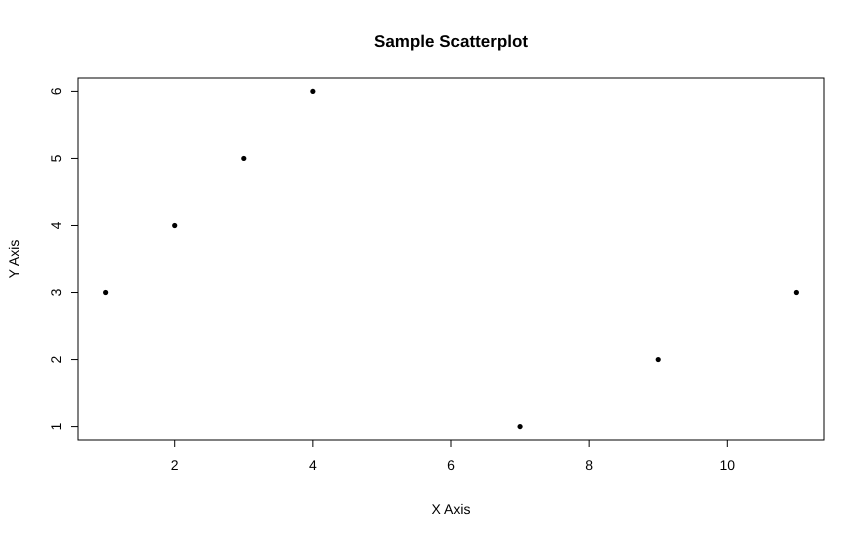  I want to click on tick-label: 10, so click(728, 465).